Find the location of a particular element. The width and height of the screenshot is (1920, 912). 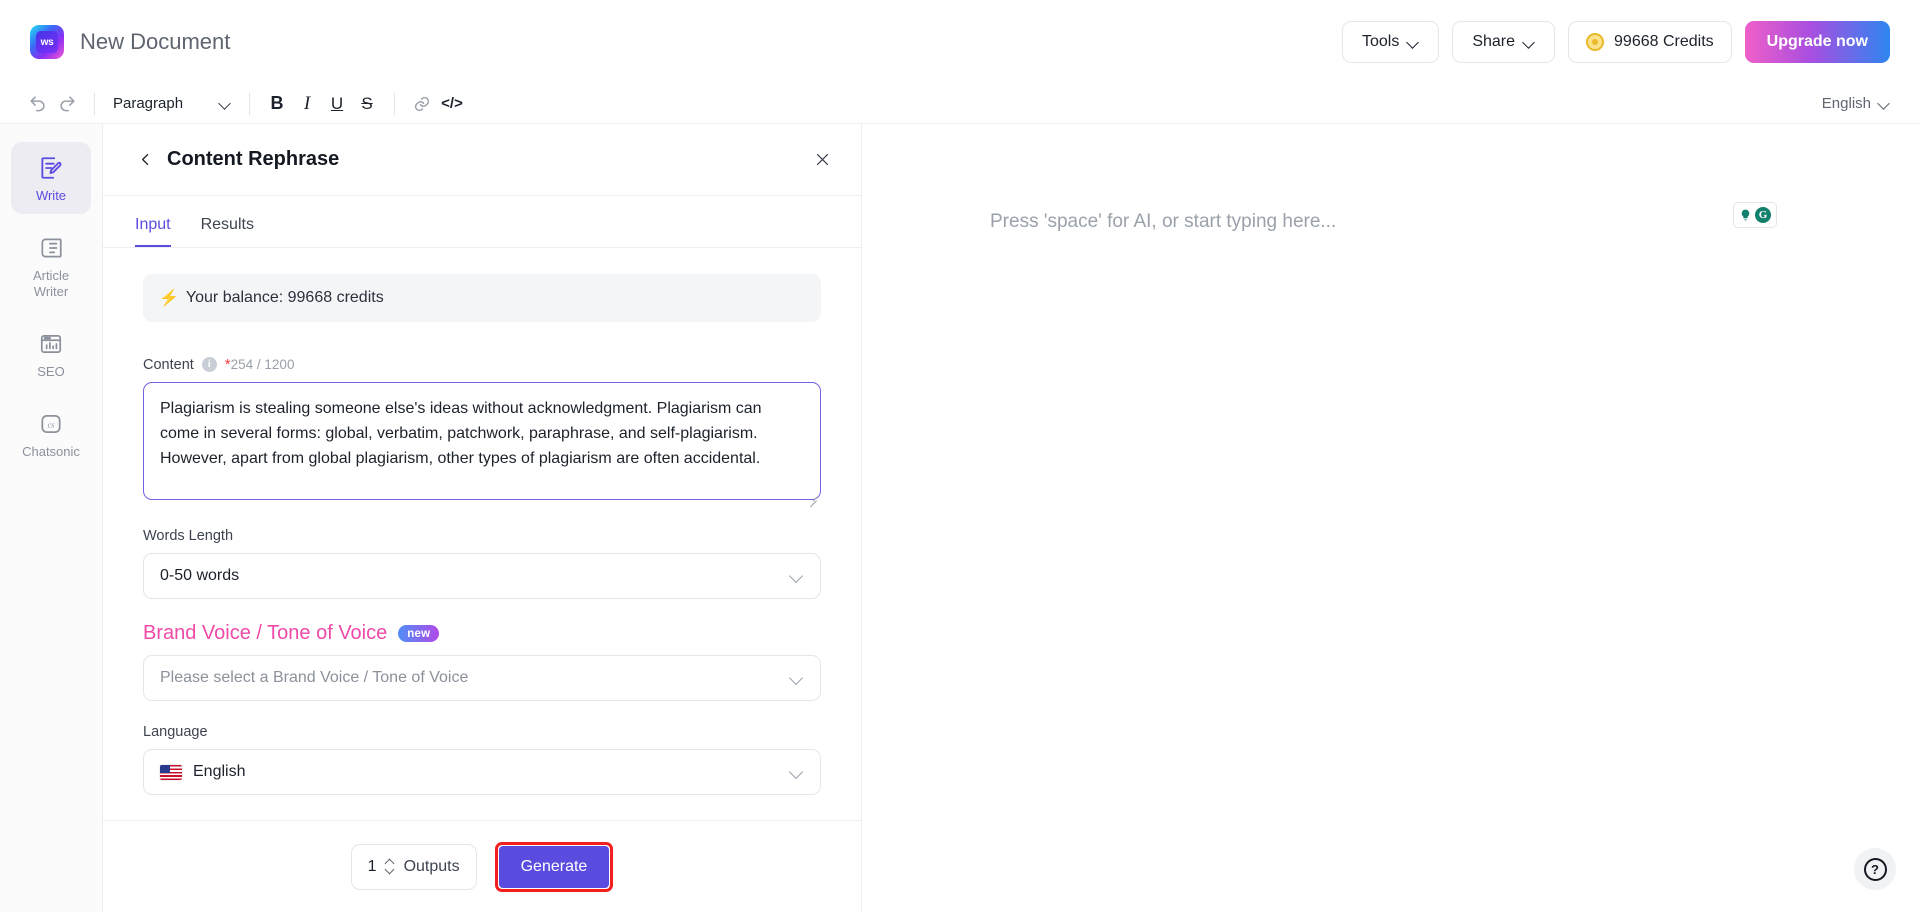

content-label: Content is located at coordinates (168, 364).